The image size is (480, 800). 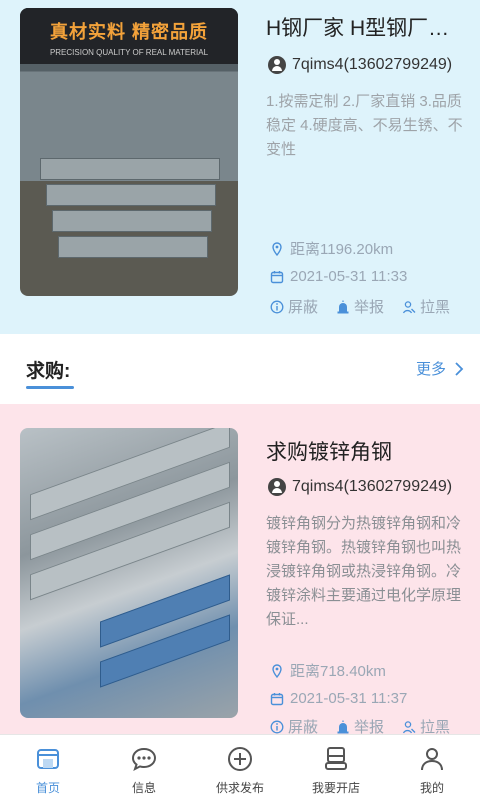 What do you see at coordinates (336, 758) in the screenshot?
I see `store-icon` at bounding box center [336, 758].